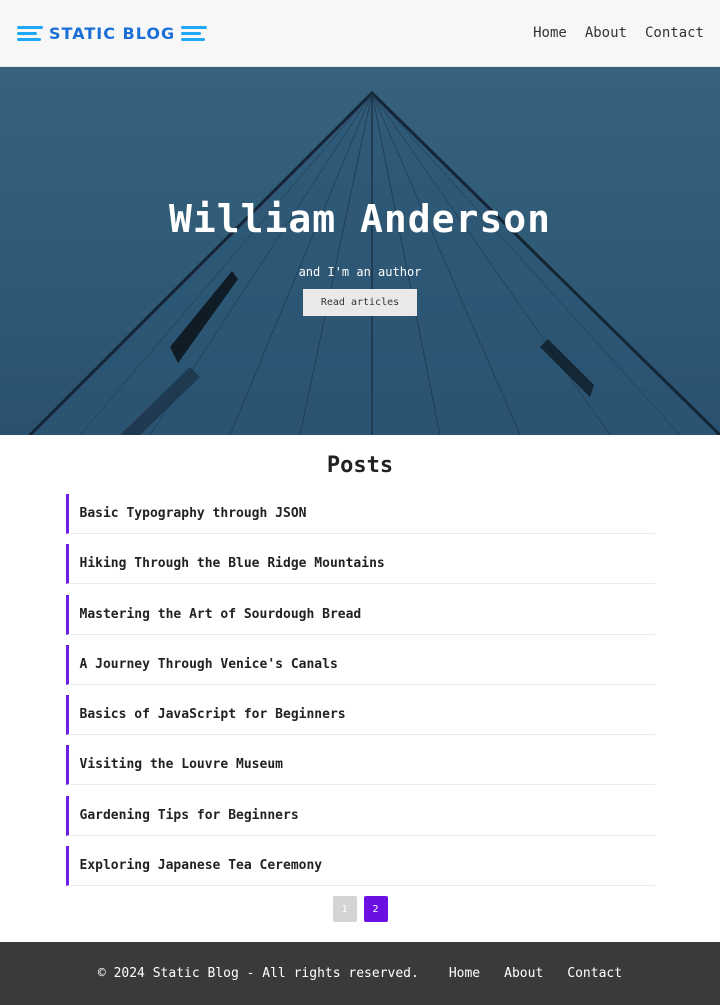  Describe the element at coordinates (360, 815) in the screenshot. I see `post-list-item: Gardening Tips for Beginners` at that location.